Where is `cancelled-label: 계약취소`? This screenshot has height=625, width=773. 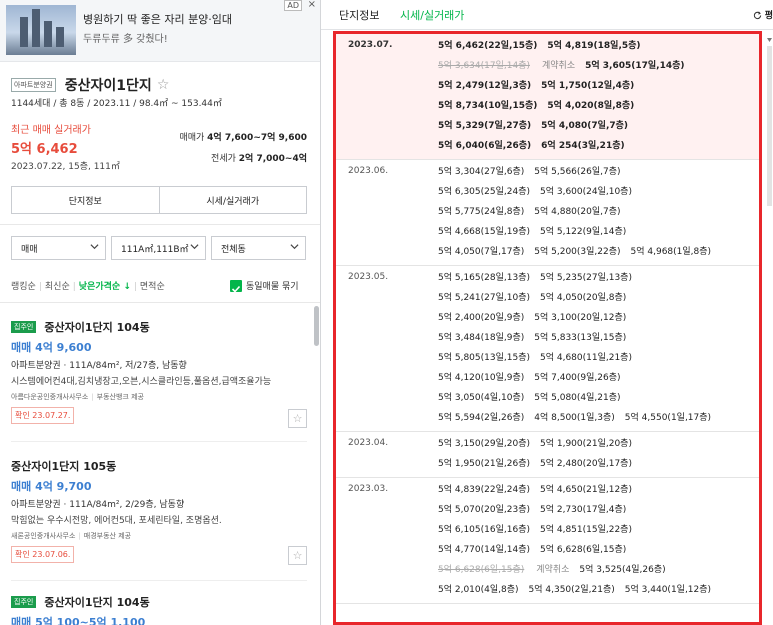 cancelled-label: 계약취소 is located at coordinates (553, 570).